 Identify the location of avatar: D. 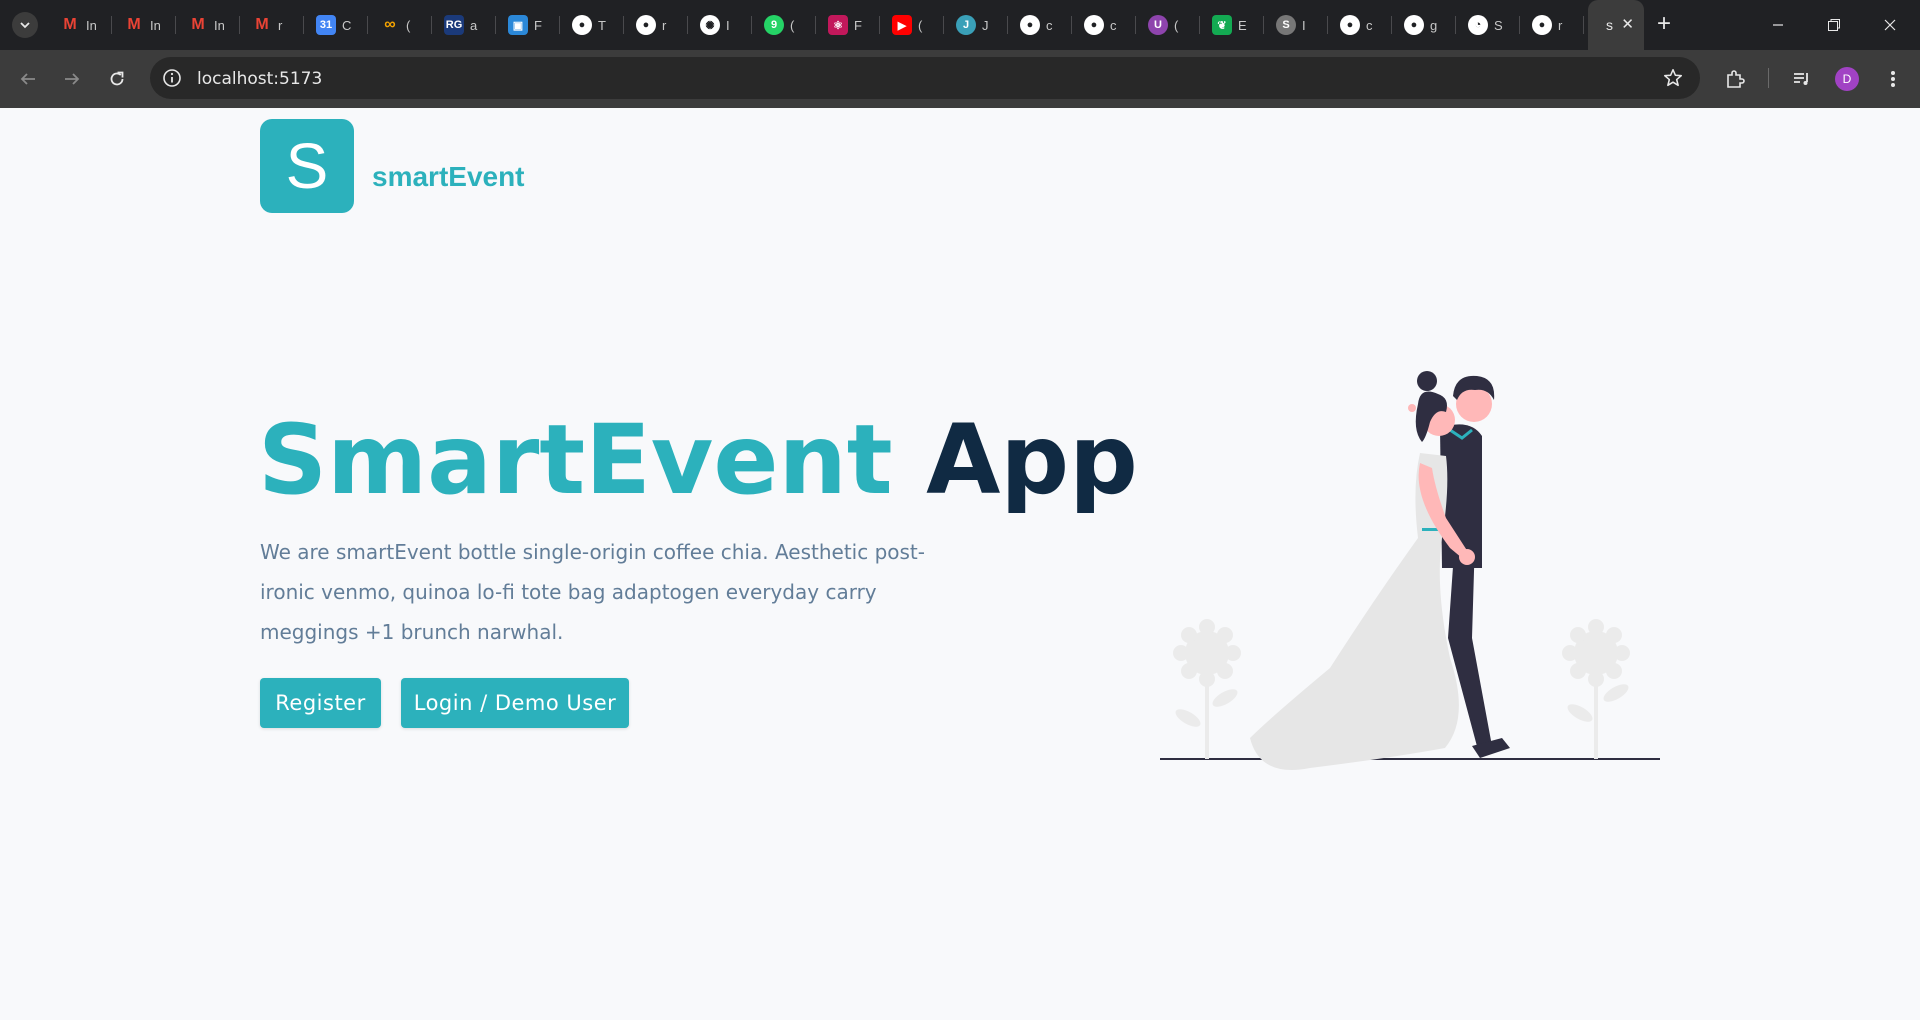
(1847, 79).